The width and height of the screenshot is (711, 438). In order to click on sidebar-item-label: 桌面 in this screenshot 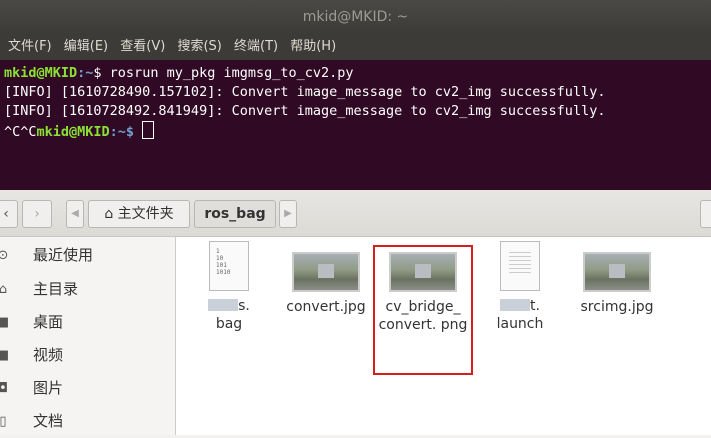, I will do `click(48, 322)`.